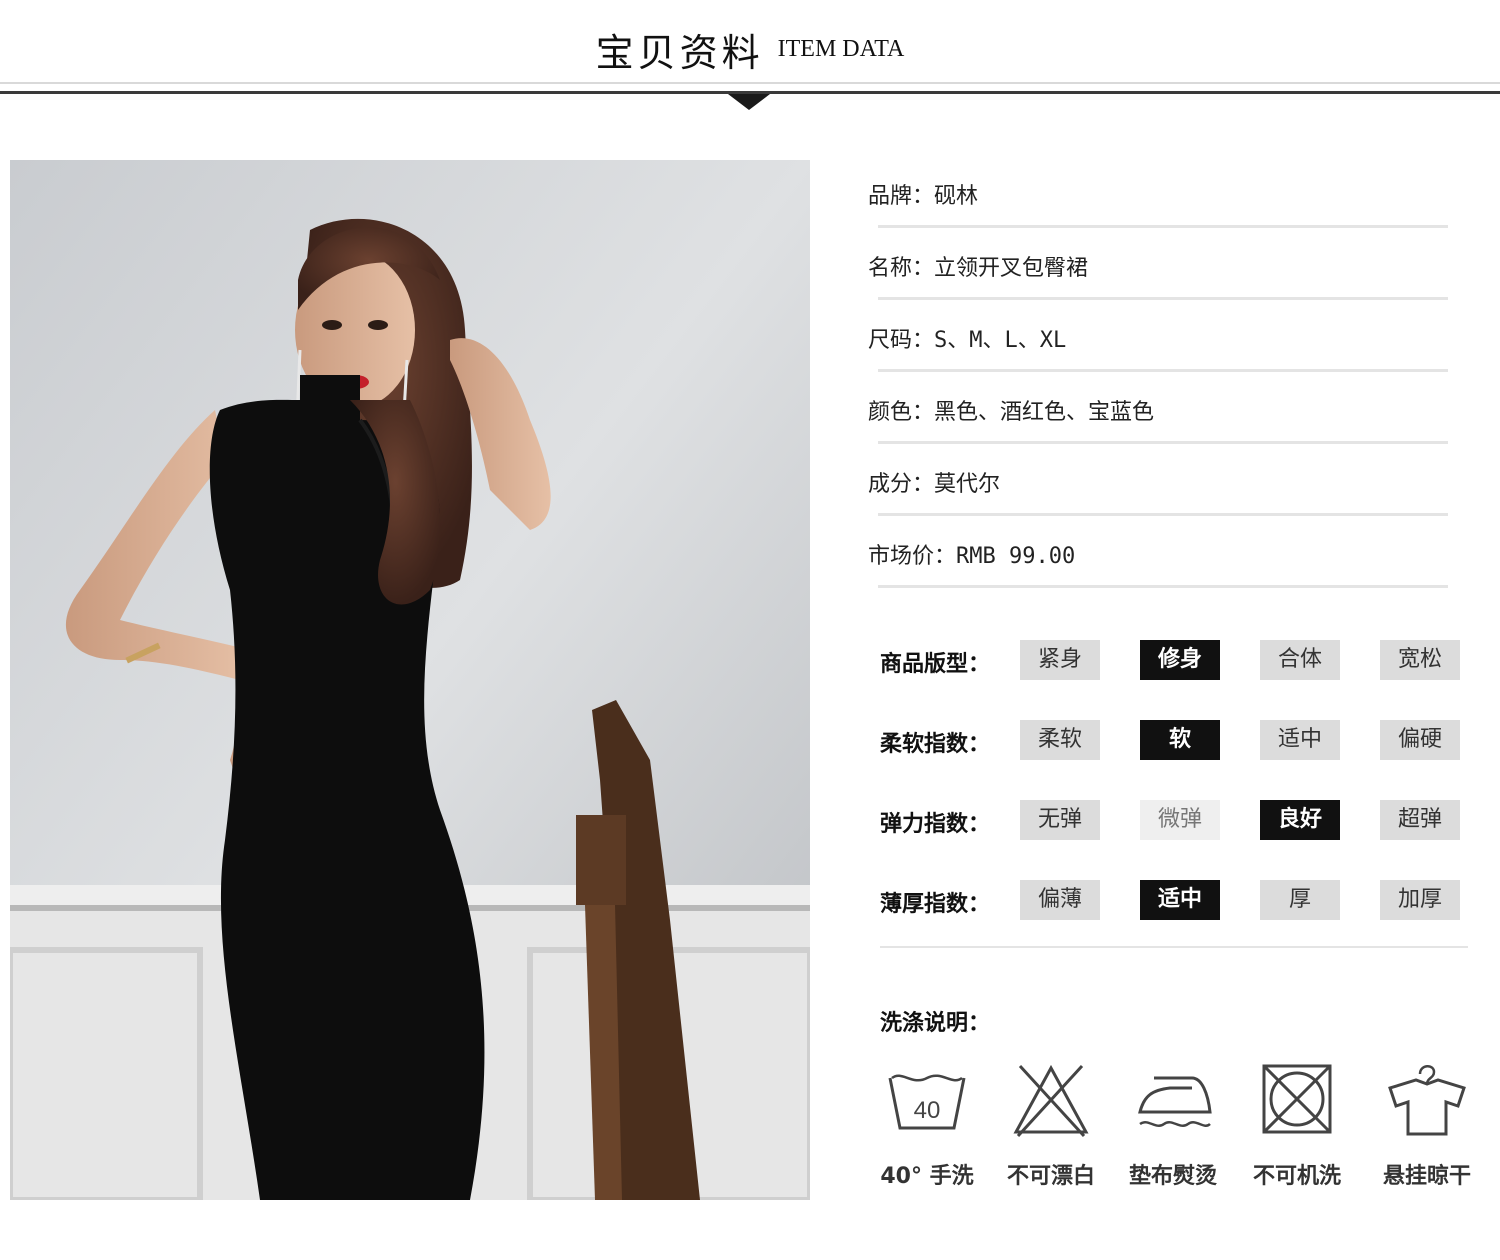  What do you see at coordinates (1158, 480) in the screenshot?
I see `detail-row-material: 成分：莫代尔` at bounding box center [1158, 480].